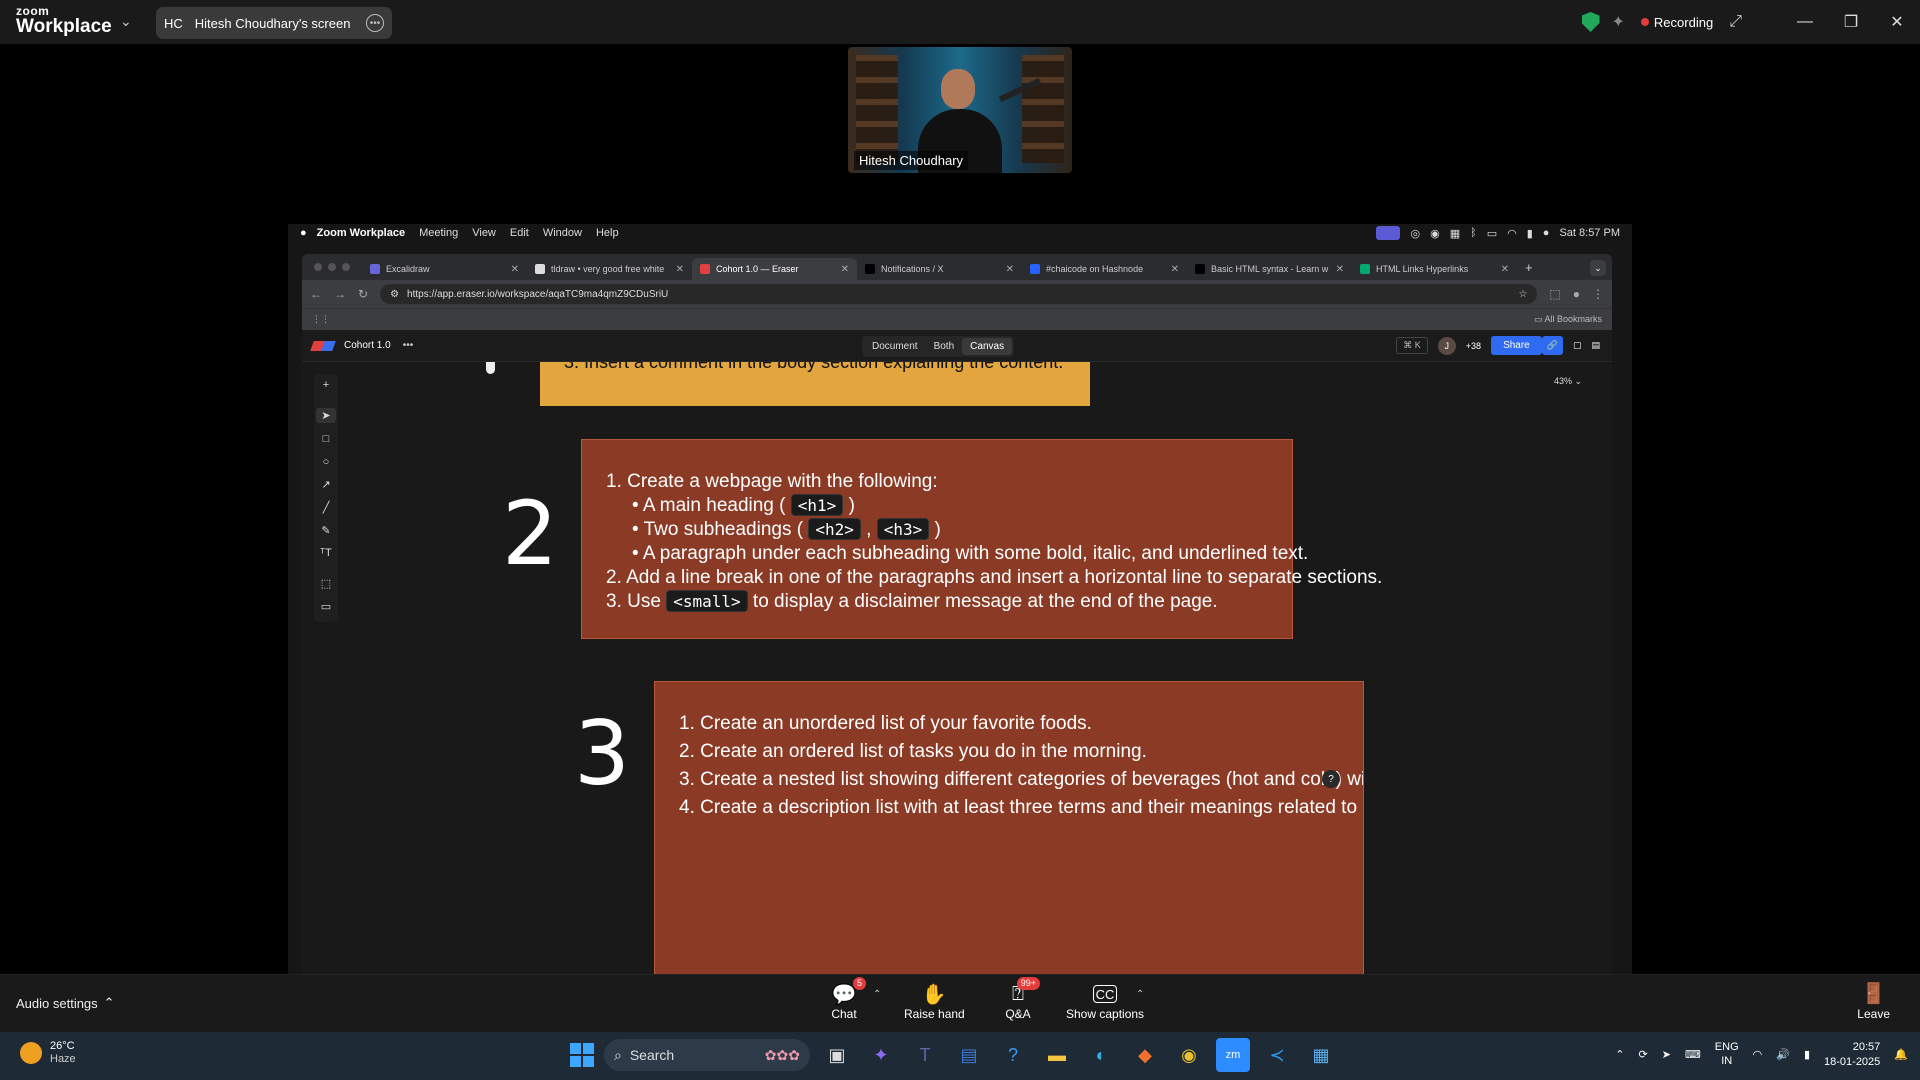 This screenshot has width=1920, height=1080. What do you see at coordinates (881, 1055) in the screenshot?
I see `copilot-icon: ✦` at bounding box center [881, 1055].